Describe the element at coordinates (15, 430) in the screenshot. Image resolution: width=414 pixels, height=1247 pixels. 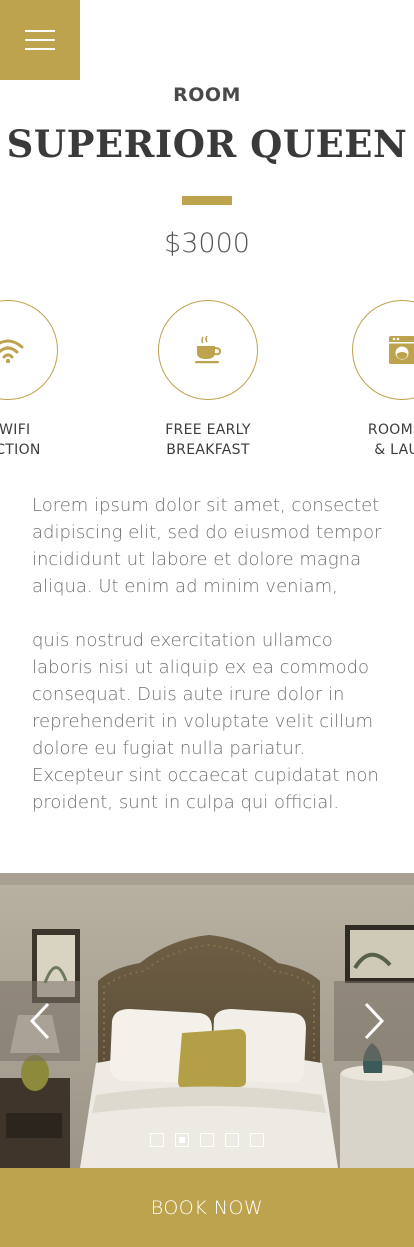
I see `amenity-label-line: T WIFI` at that location.